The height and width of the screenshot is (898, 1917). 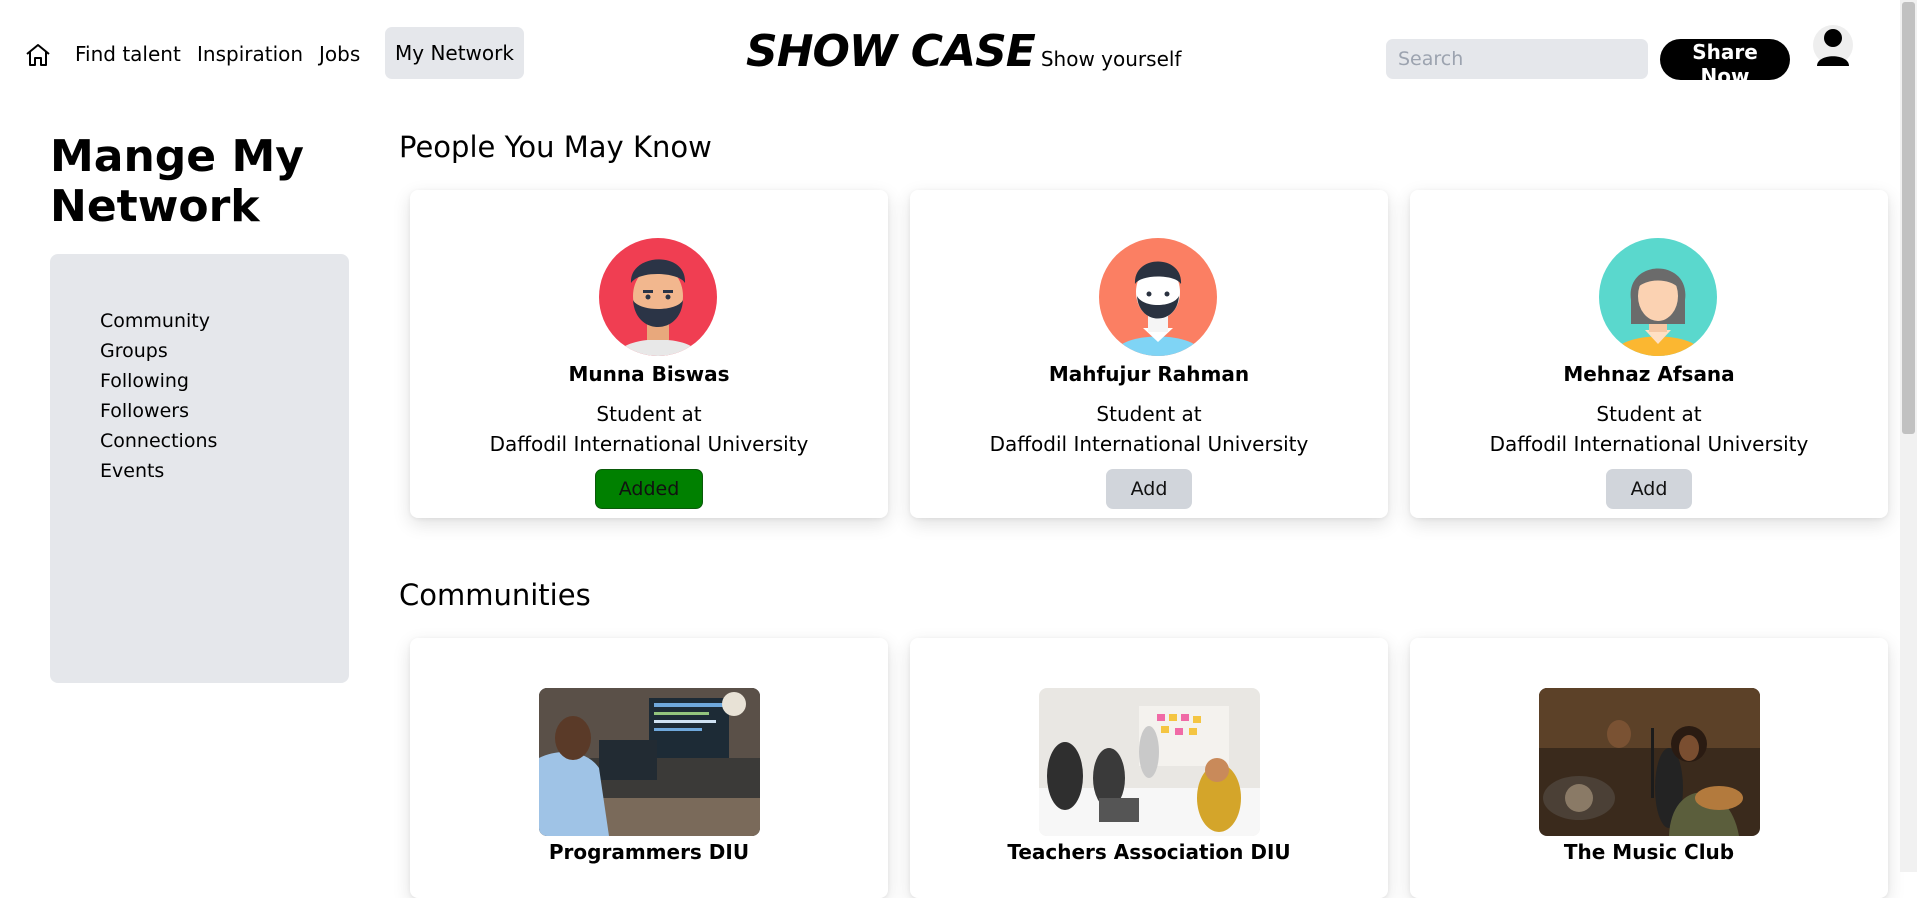 What do you see at coordinates (1149, 852) in the screenshot?
I see `community-name: Teachers Association DIU` at bounding box center [1149, 852].